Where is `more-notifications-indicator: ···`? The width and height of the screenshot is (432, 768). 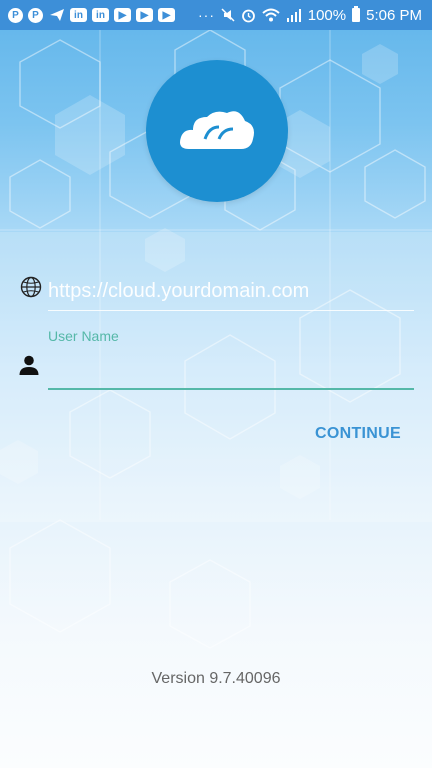 more-notifications-indicator: ··· is located at coordinates (206, 15).